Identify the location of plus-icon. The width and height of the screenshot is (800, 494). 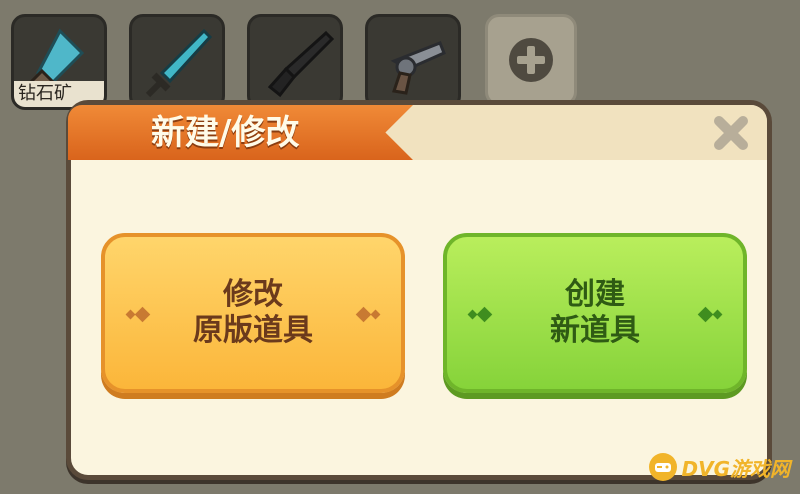
(531, 60).